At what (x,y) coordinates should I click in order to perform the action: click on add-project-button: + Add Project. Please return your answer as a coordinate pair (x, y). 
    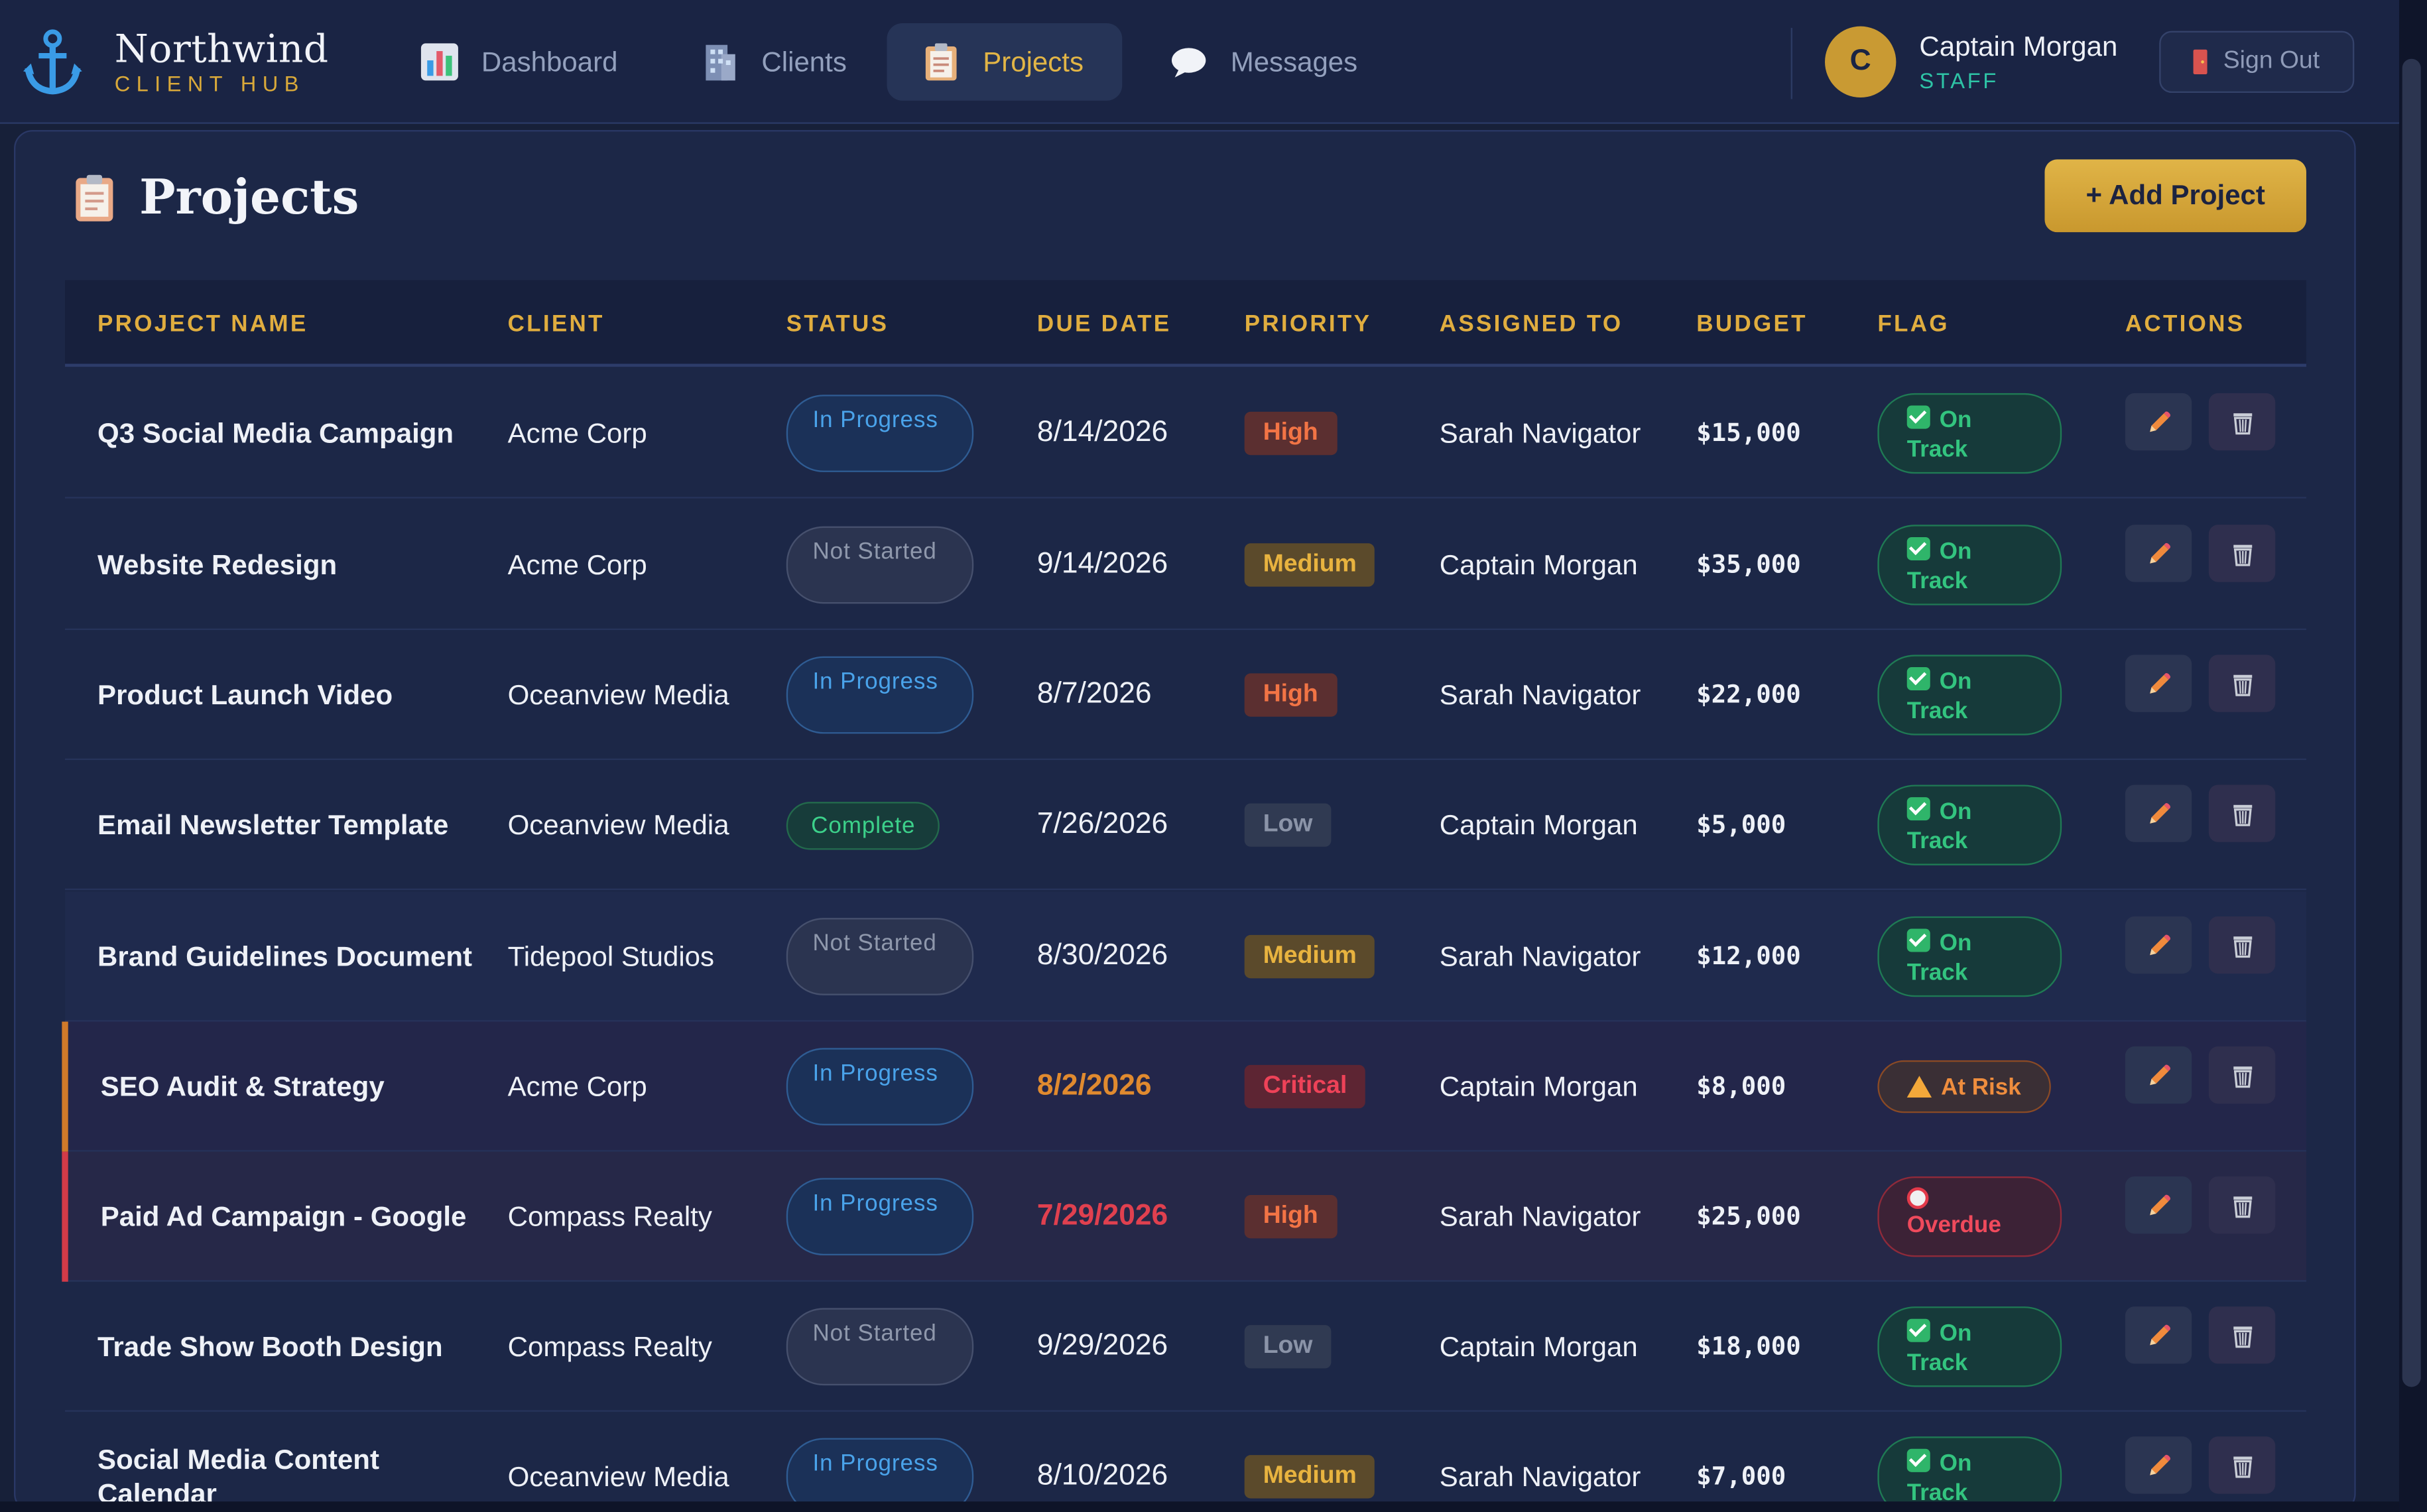
    Looking at the image, I should click on (2175, 196).